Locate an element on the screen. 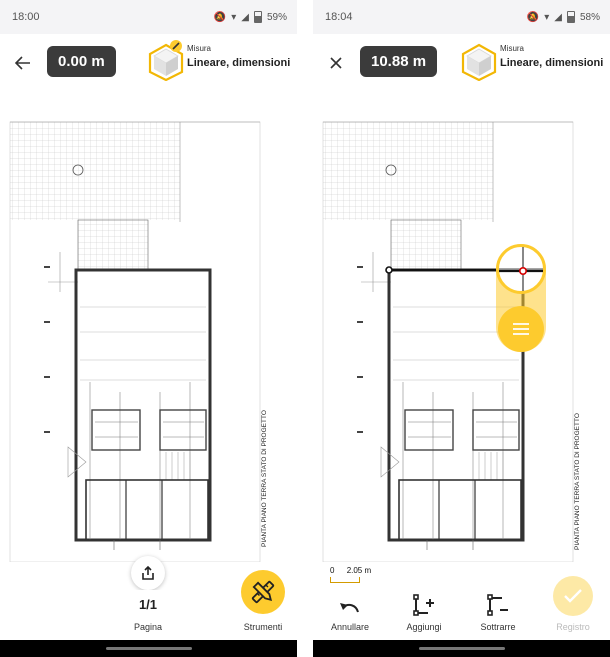 The width and height of the screenshot is (610, 657). share-button is located at coordinates (148, 573).